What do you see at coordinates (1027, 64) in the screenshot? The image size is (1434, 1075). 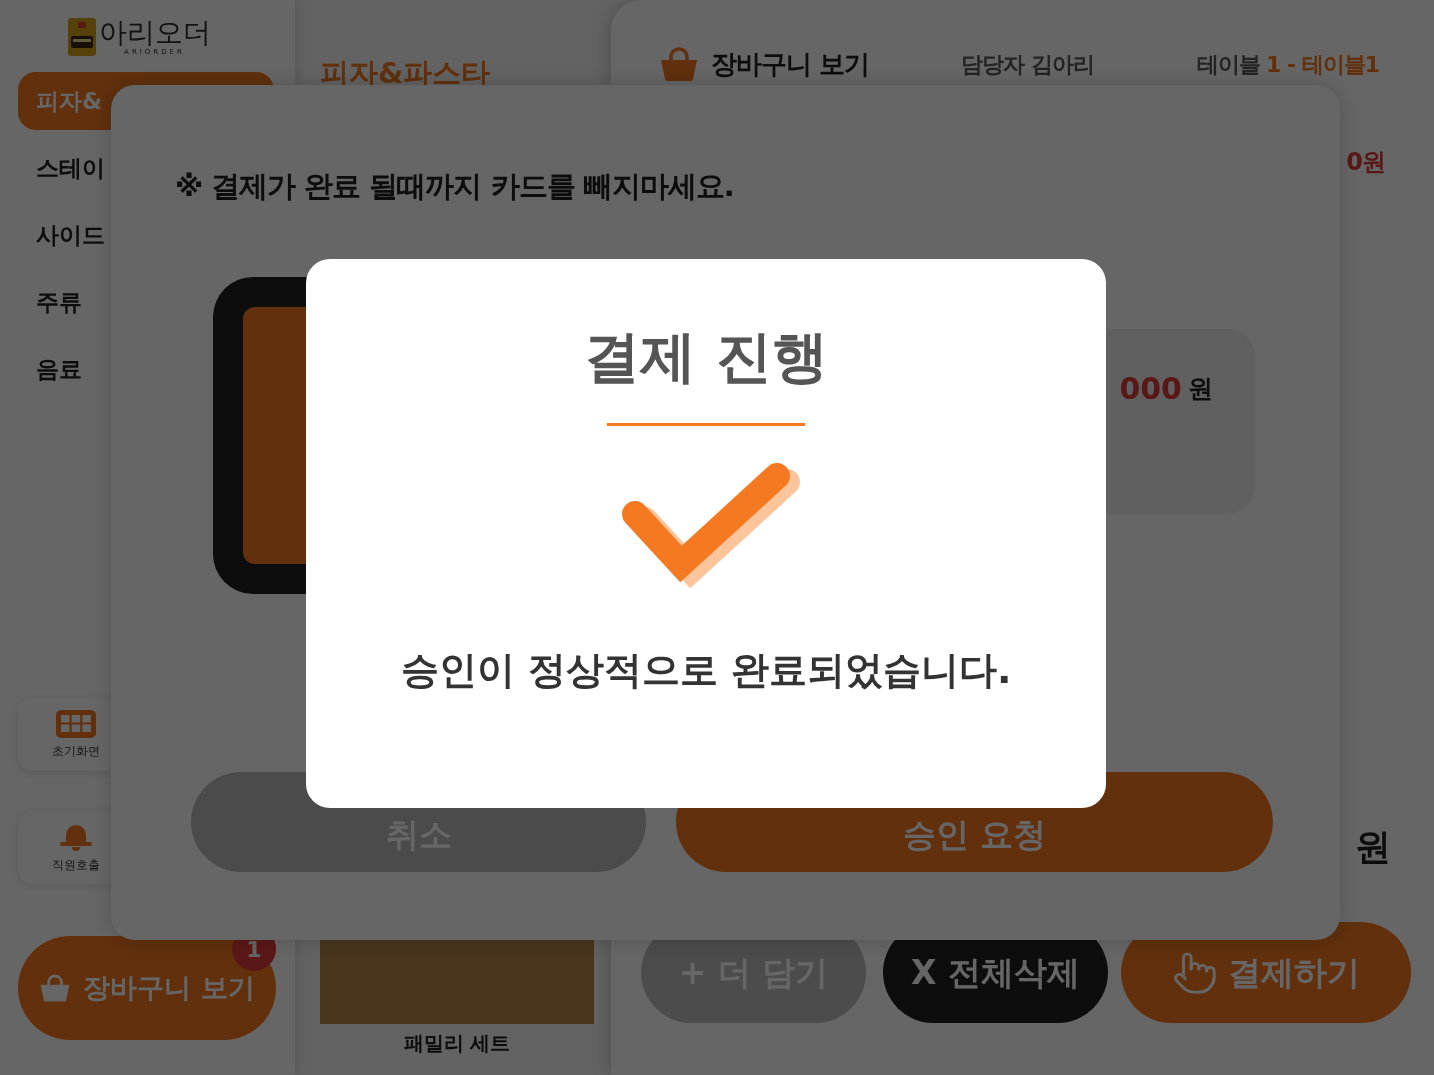 I see `staff-name: 담당자 김아리` at bounding box center [1027, 64].